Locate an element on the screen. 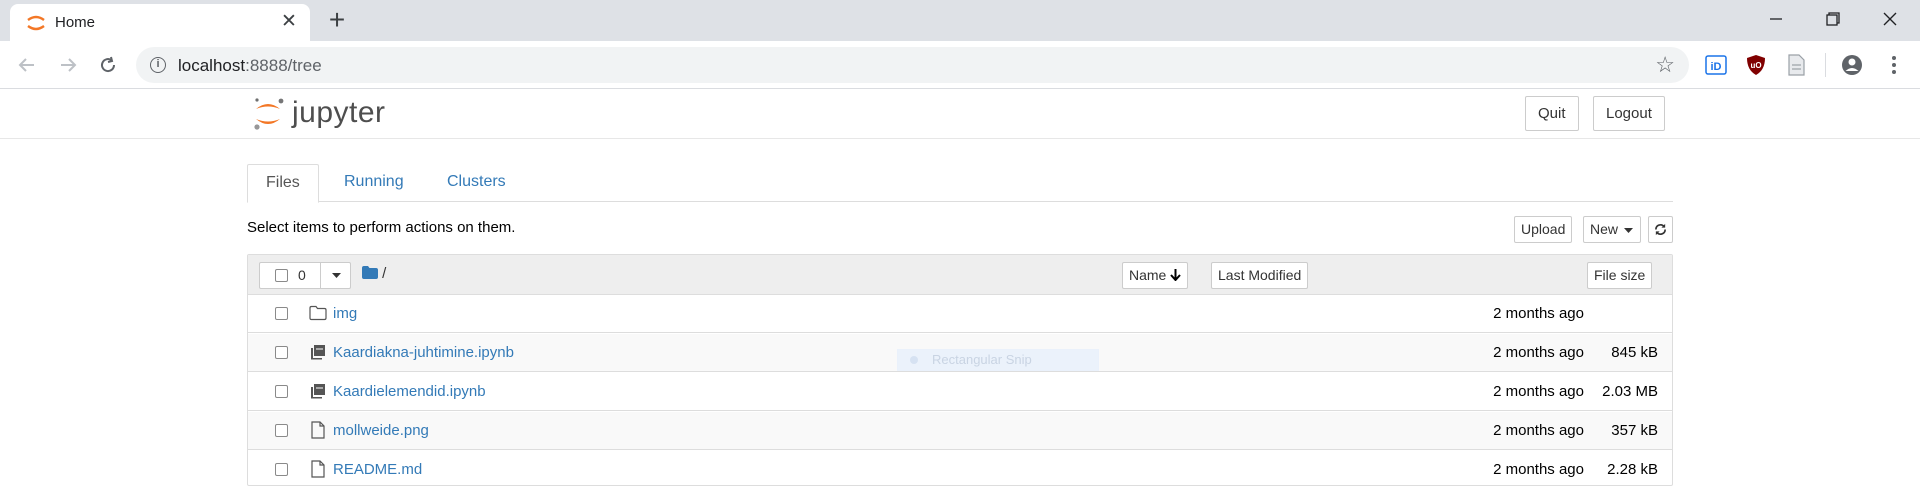 Image resolution: width=1920 pixels, height=500 pixels. file-size: 2.28 kB is located at coordinates (1632, 469).